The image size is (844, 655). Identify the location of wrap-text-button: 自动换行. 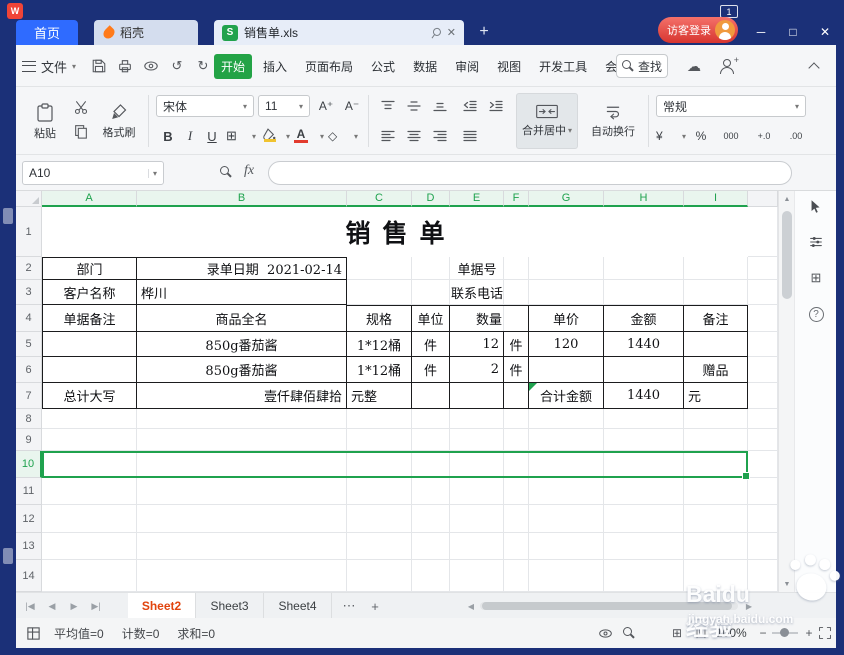
(613, 121).